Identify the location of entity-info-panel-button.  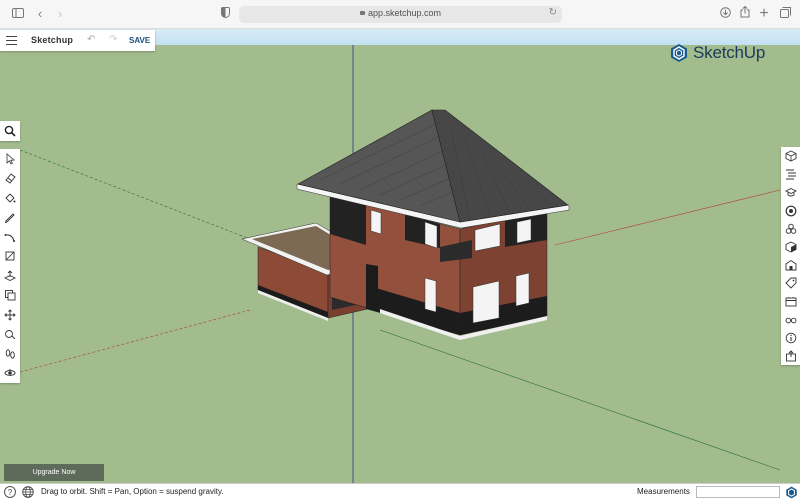
(790, 156).